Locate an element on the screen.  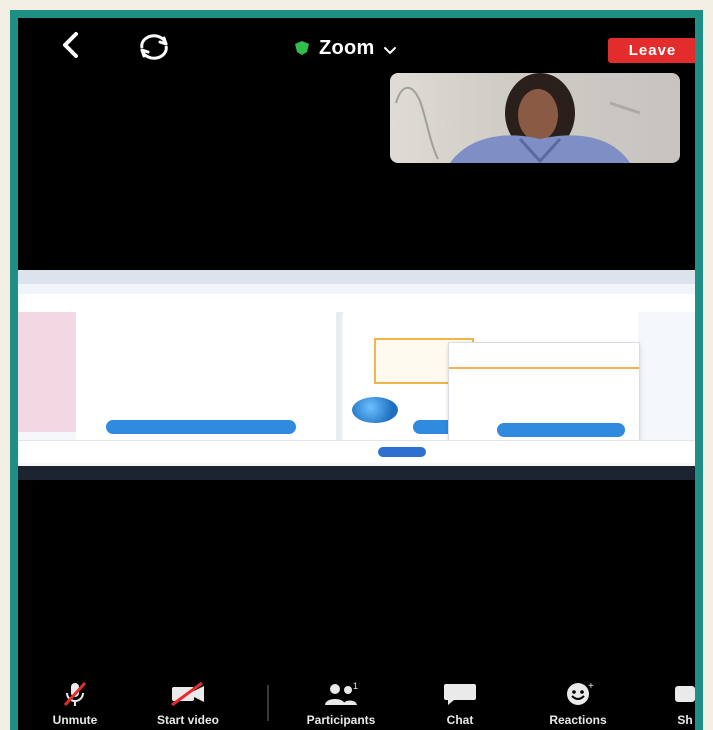
self-view-video is located at coordinates (535, 118).